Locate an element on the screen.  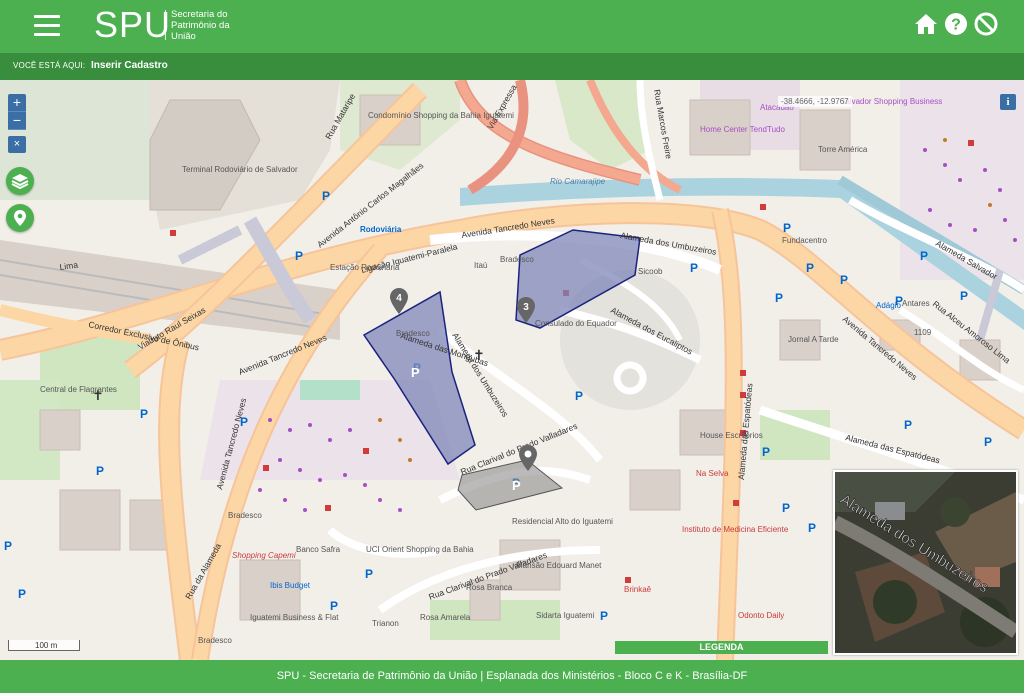
svg-text: 4 is located at coordinates (399, 298).